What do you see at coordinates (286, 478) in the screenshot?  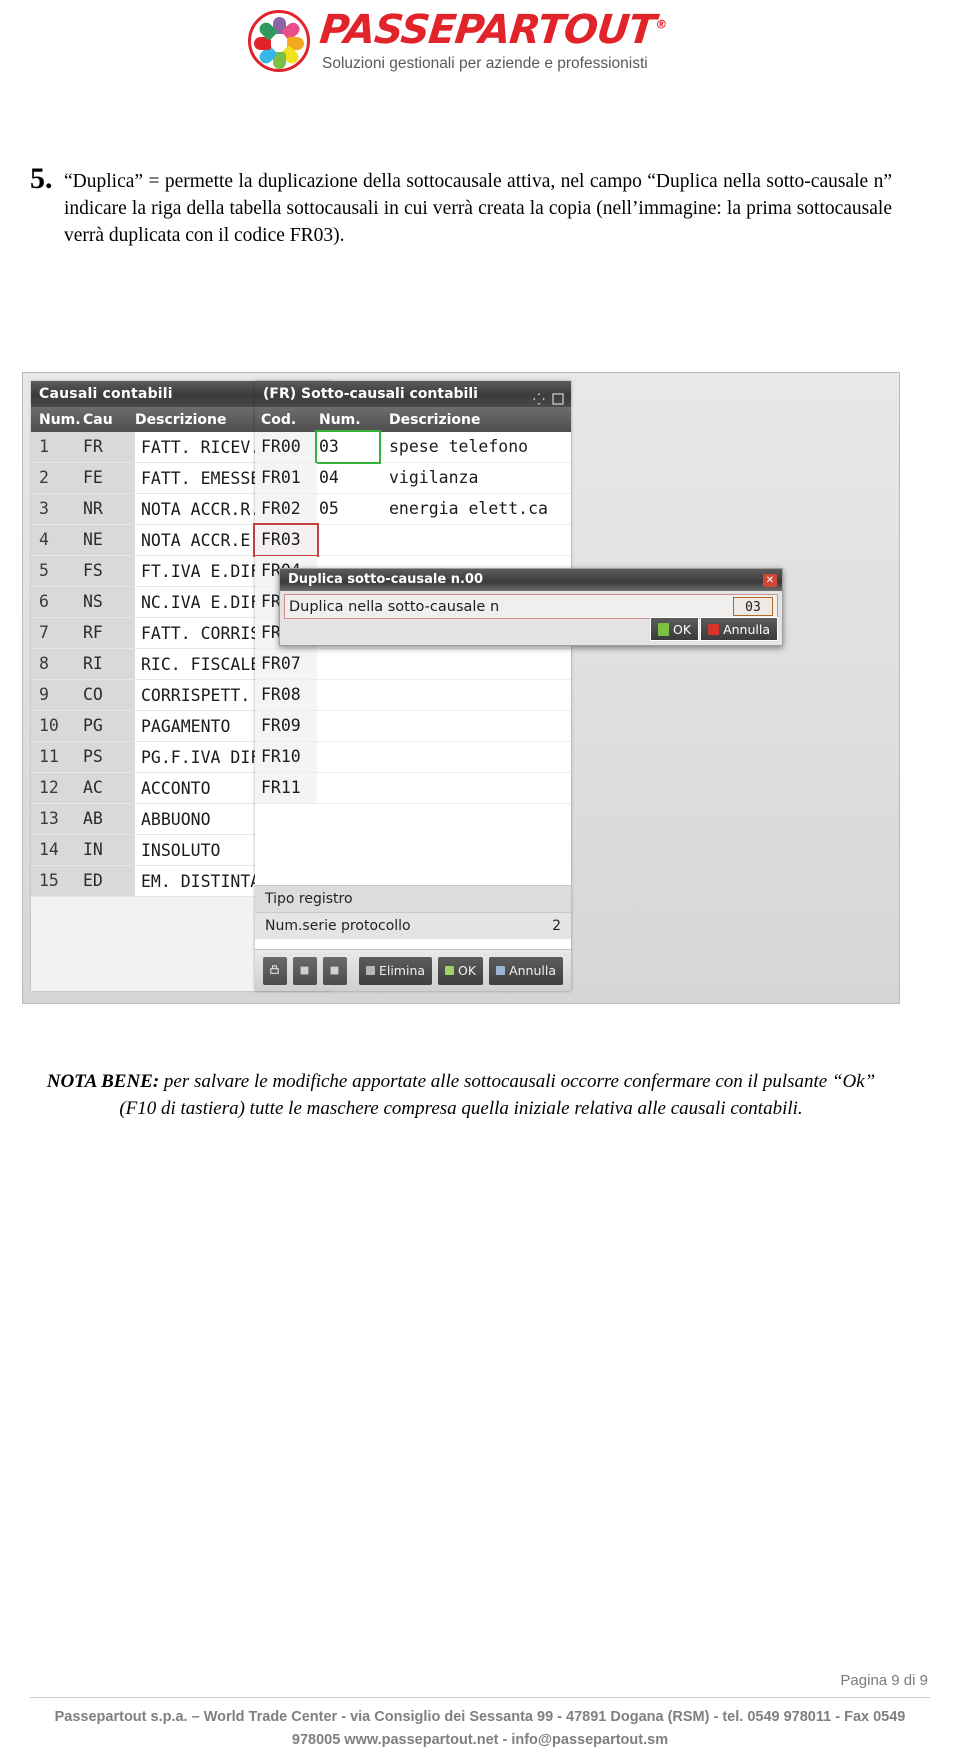 I see `cell-cod: FR01` at bounding box center [286, 478].